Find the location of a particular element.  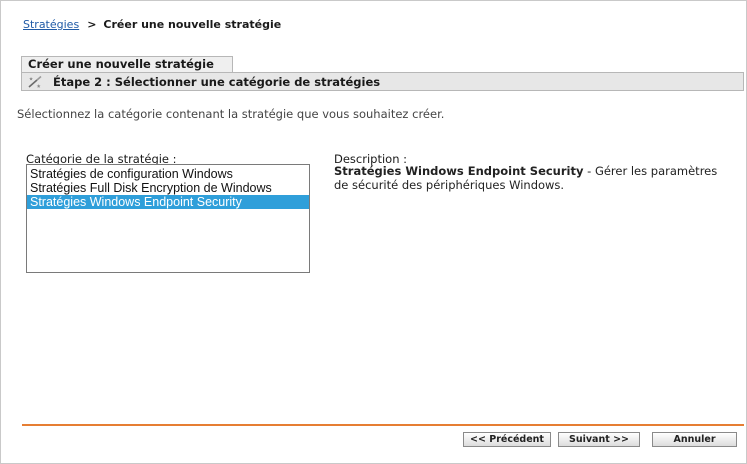

breadcrumb: Stratégies > Créer une nouvelle stratégie is located at coordinates (152, 24).